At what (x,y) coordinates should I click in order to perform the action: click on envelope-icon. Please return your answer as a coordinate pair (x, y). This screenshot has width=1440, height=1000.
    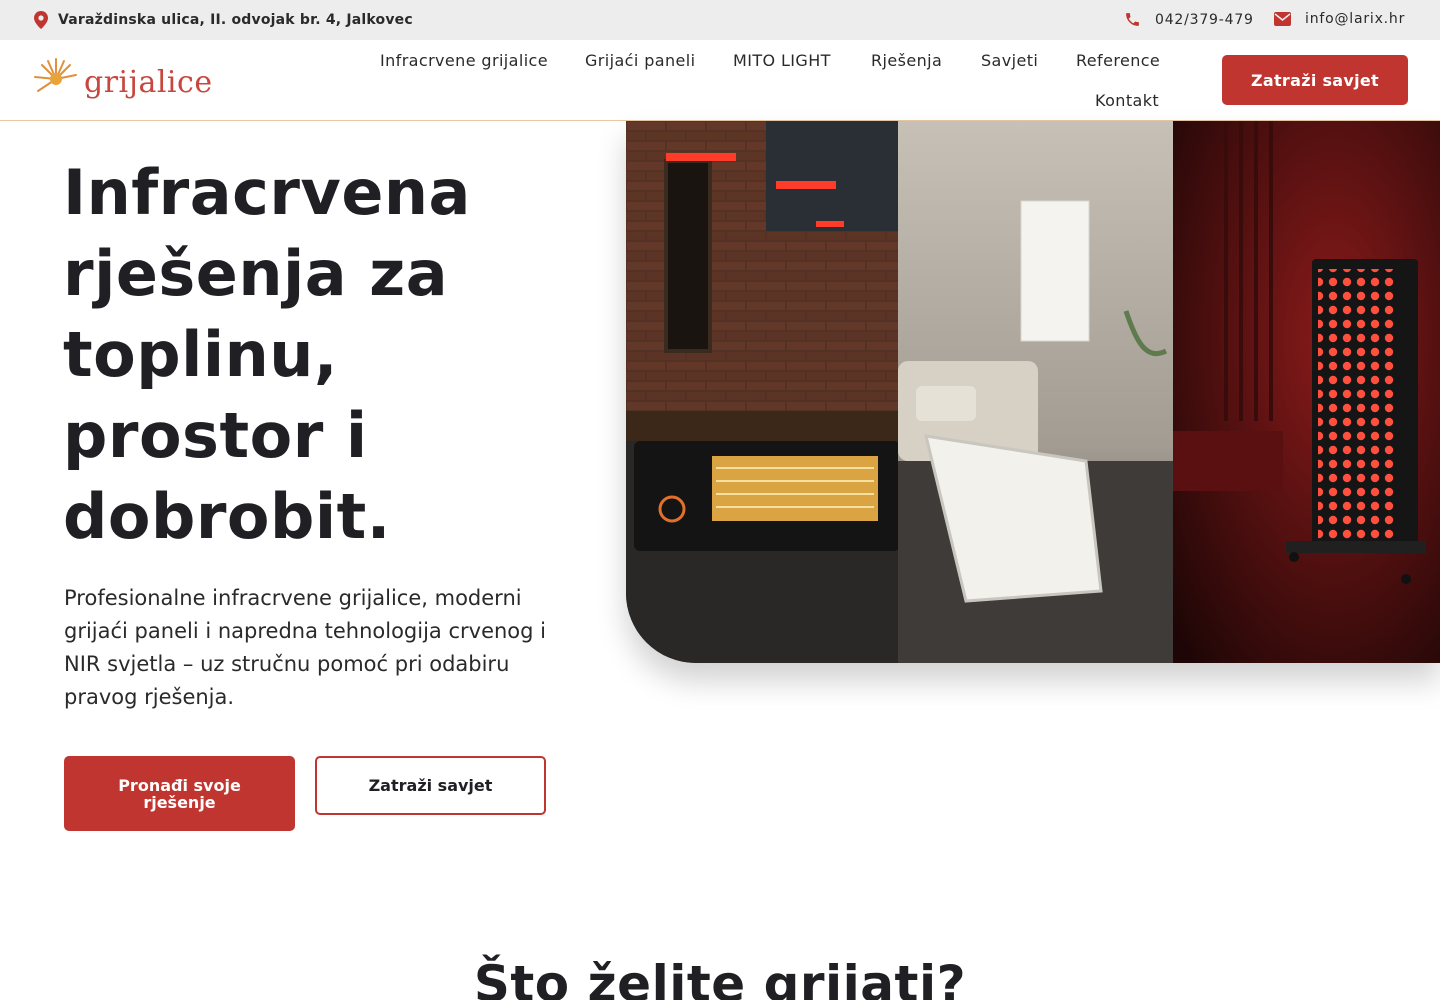
    Looking at the image, I should click on (1282, 19).